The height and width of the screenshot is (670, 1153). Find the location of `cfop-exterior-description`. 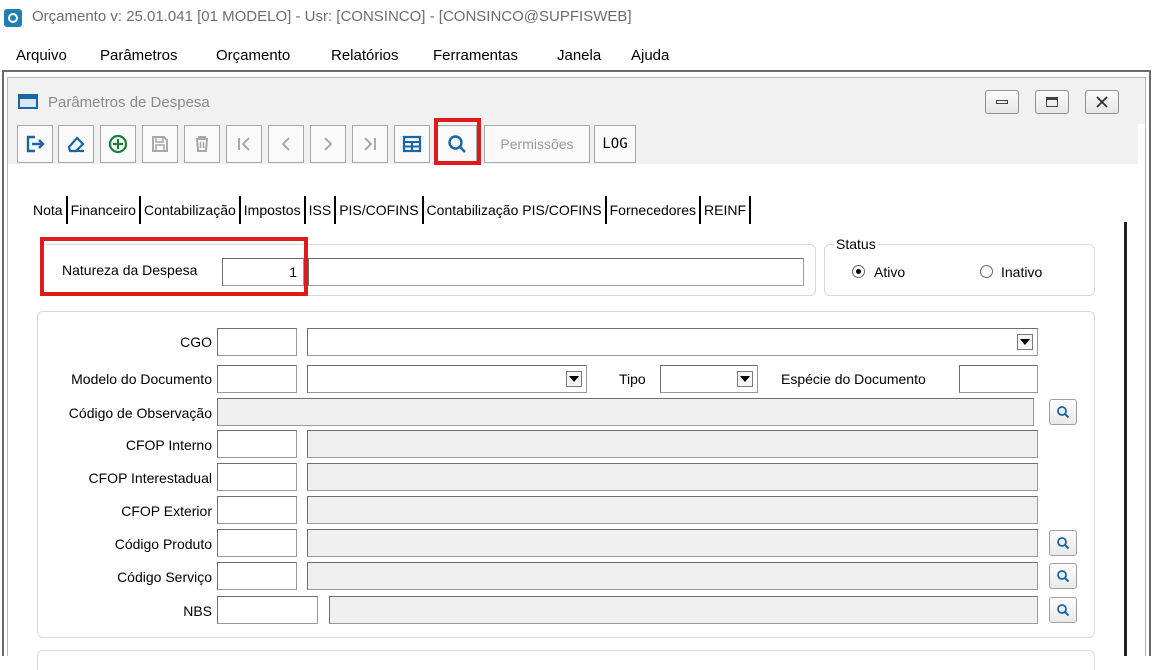

cfop-exterior-description is located at coordinates (672, 510).